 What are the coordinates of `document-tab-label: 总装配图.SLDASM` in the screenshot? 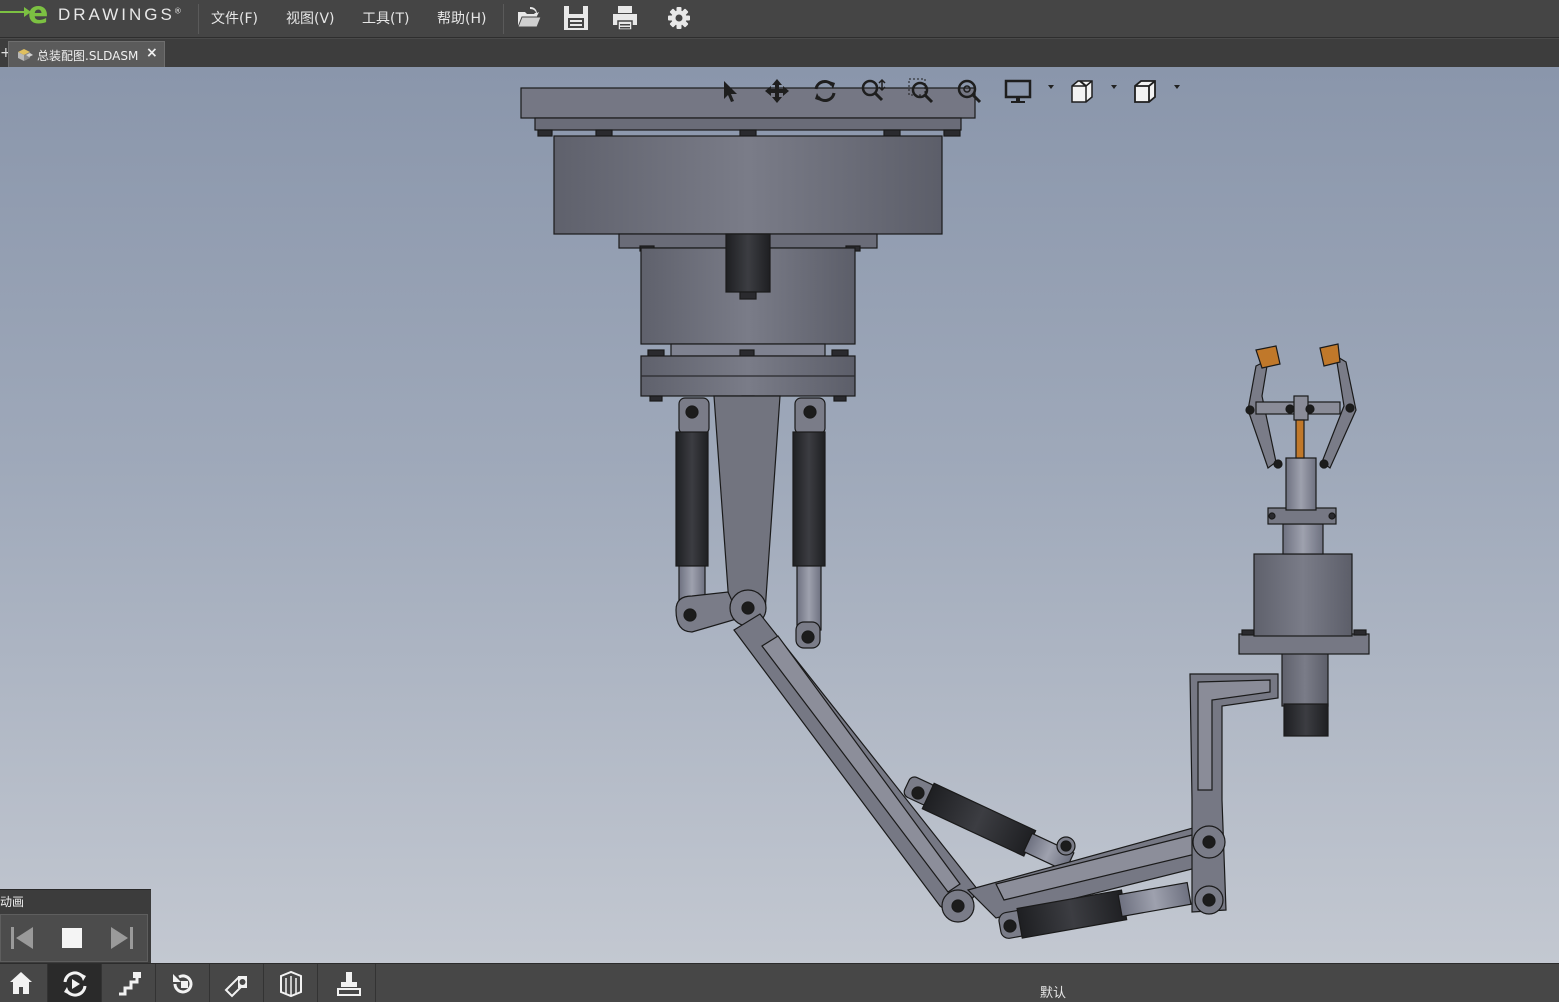 It's located at (88, 56).